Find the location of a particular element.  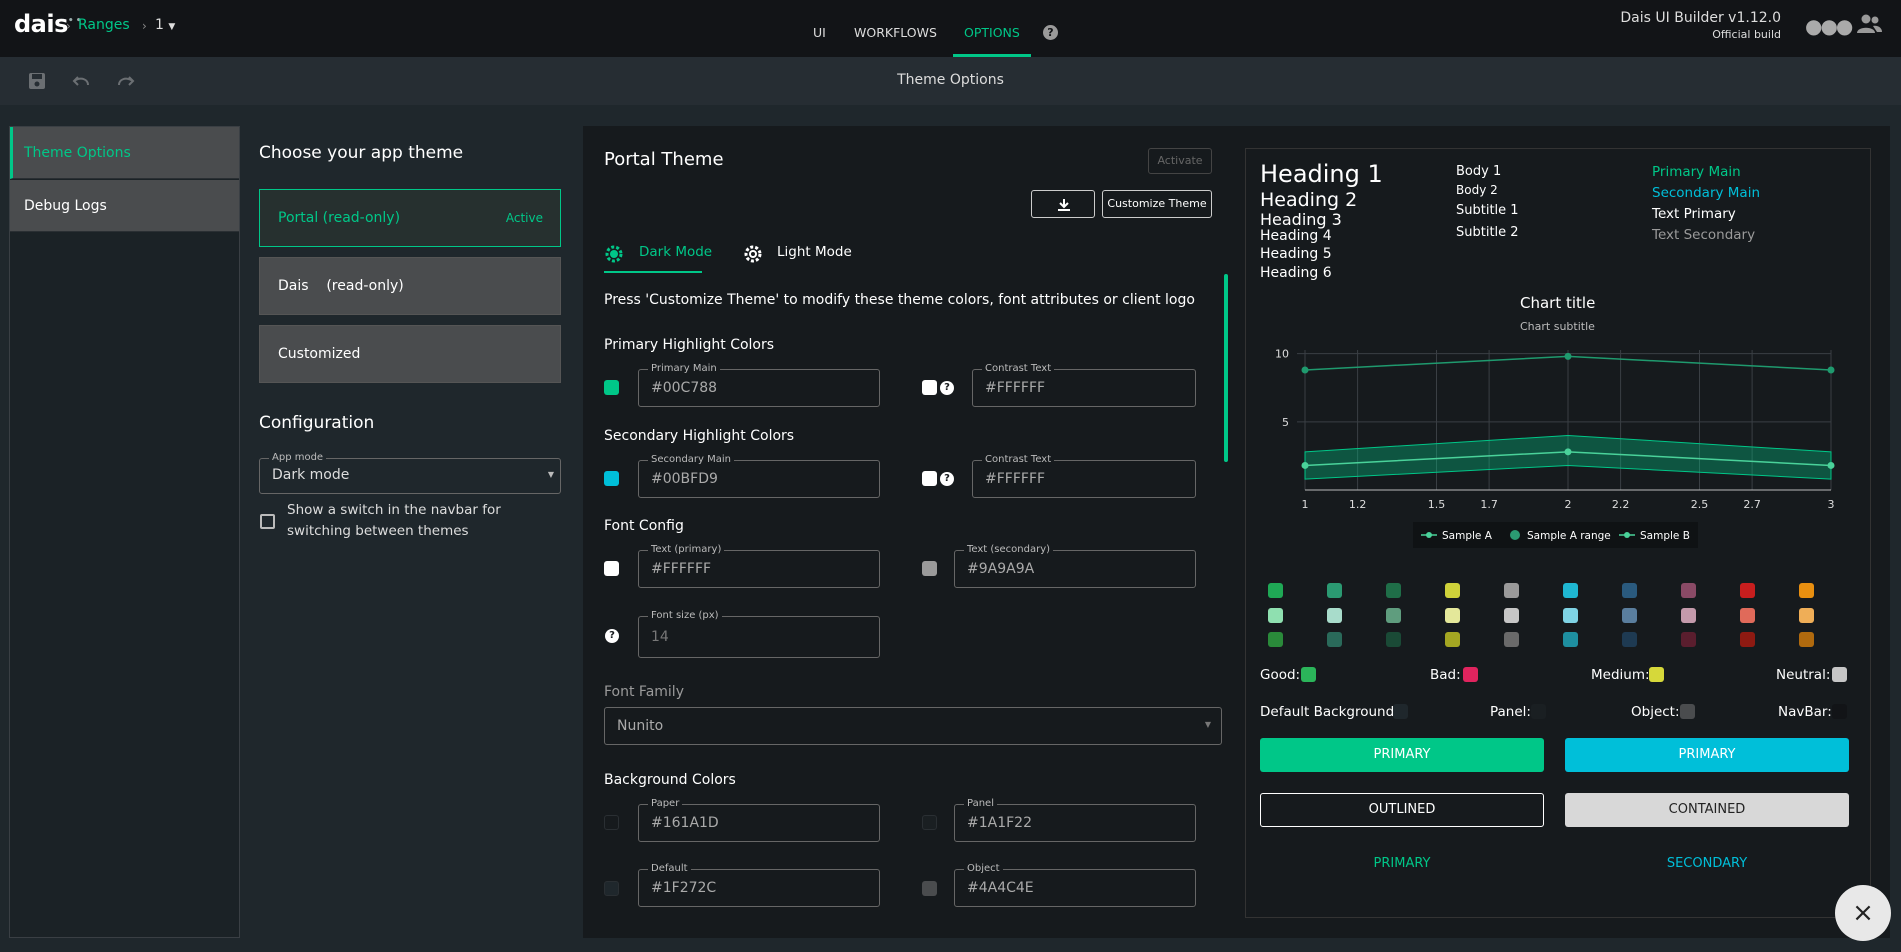

medium-label: Medium: is located at coordinates (1620, 675).